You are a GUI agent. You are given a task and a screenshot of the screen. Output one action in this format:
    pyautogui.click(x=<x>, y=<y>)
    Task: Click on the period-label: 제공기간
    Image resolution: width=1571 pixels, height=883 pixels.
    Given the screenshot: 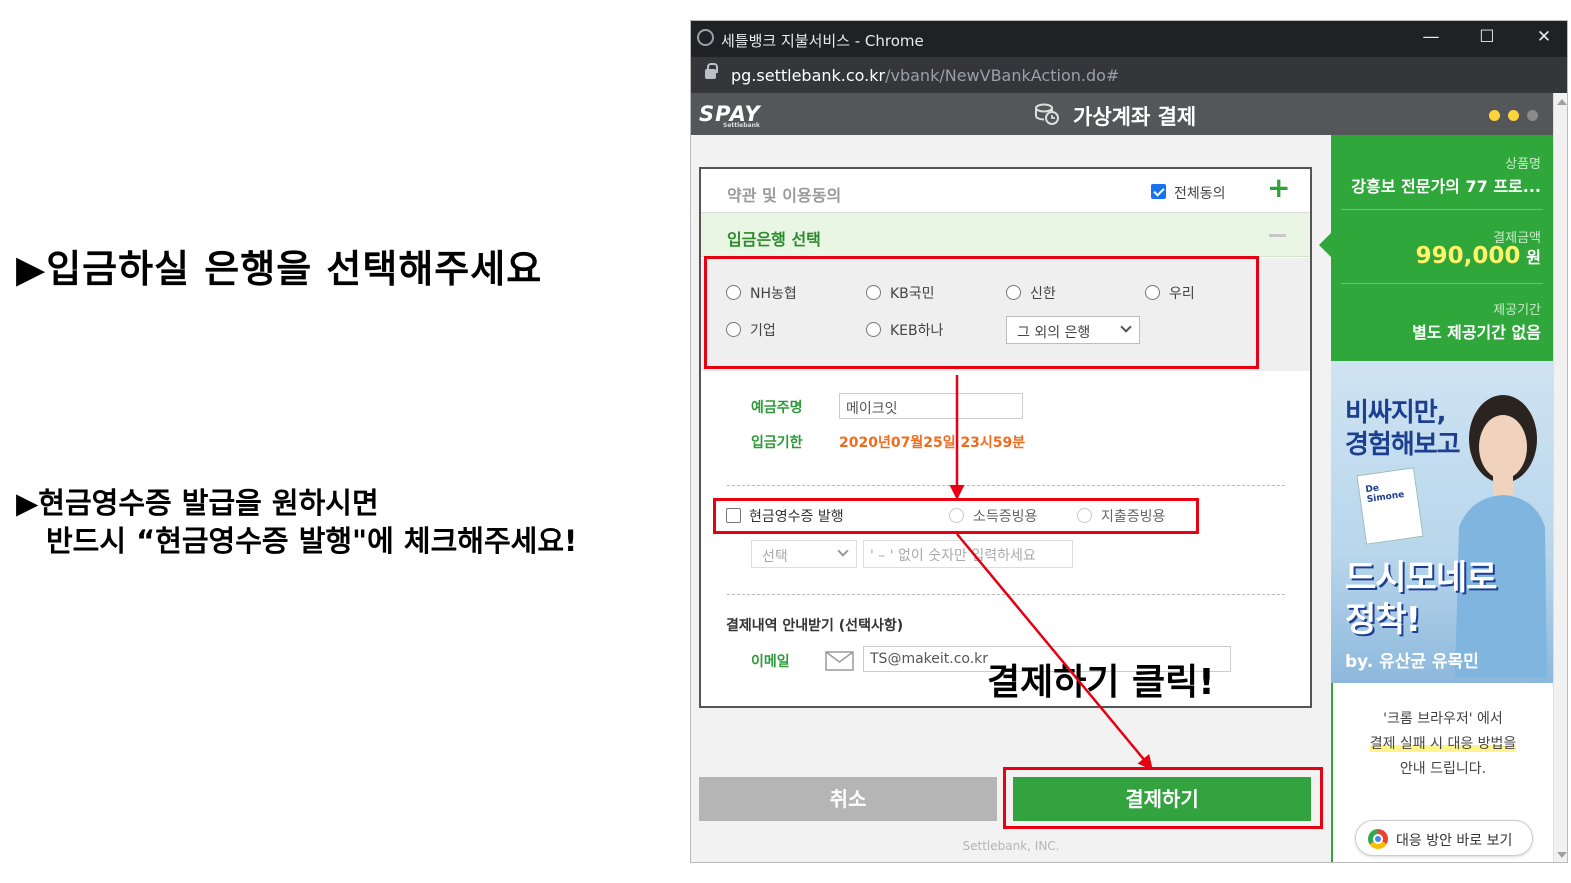 What is the action you would take?
    pyautogui.click(x=1517, y=310)
    